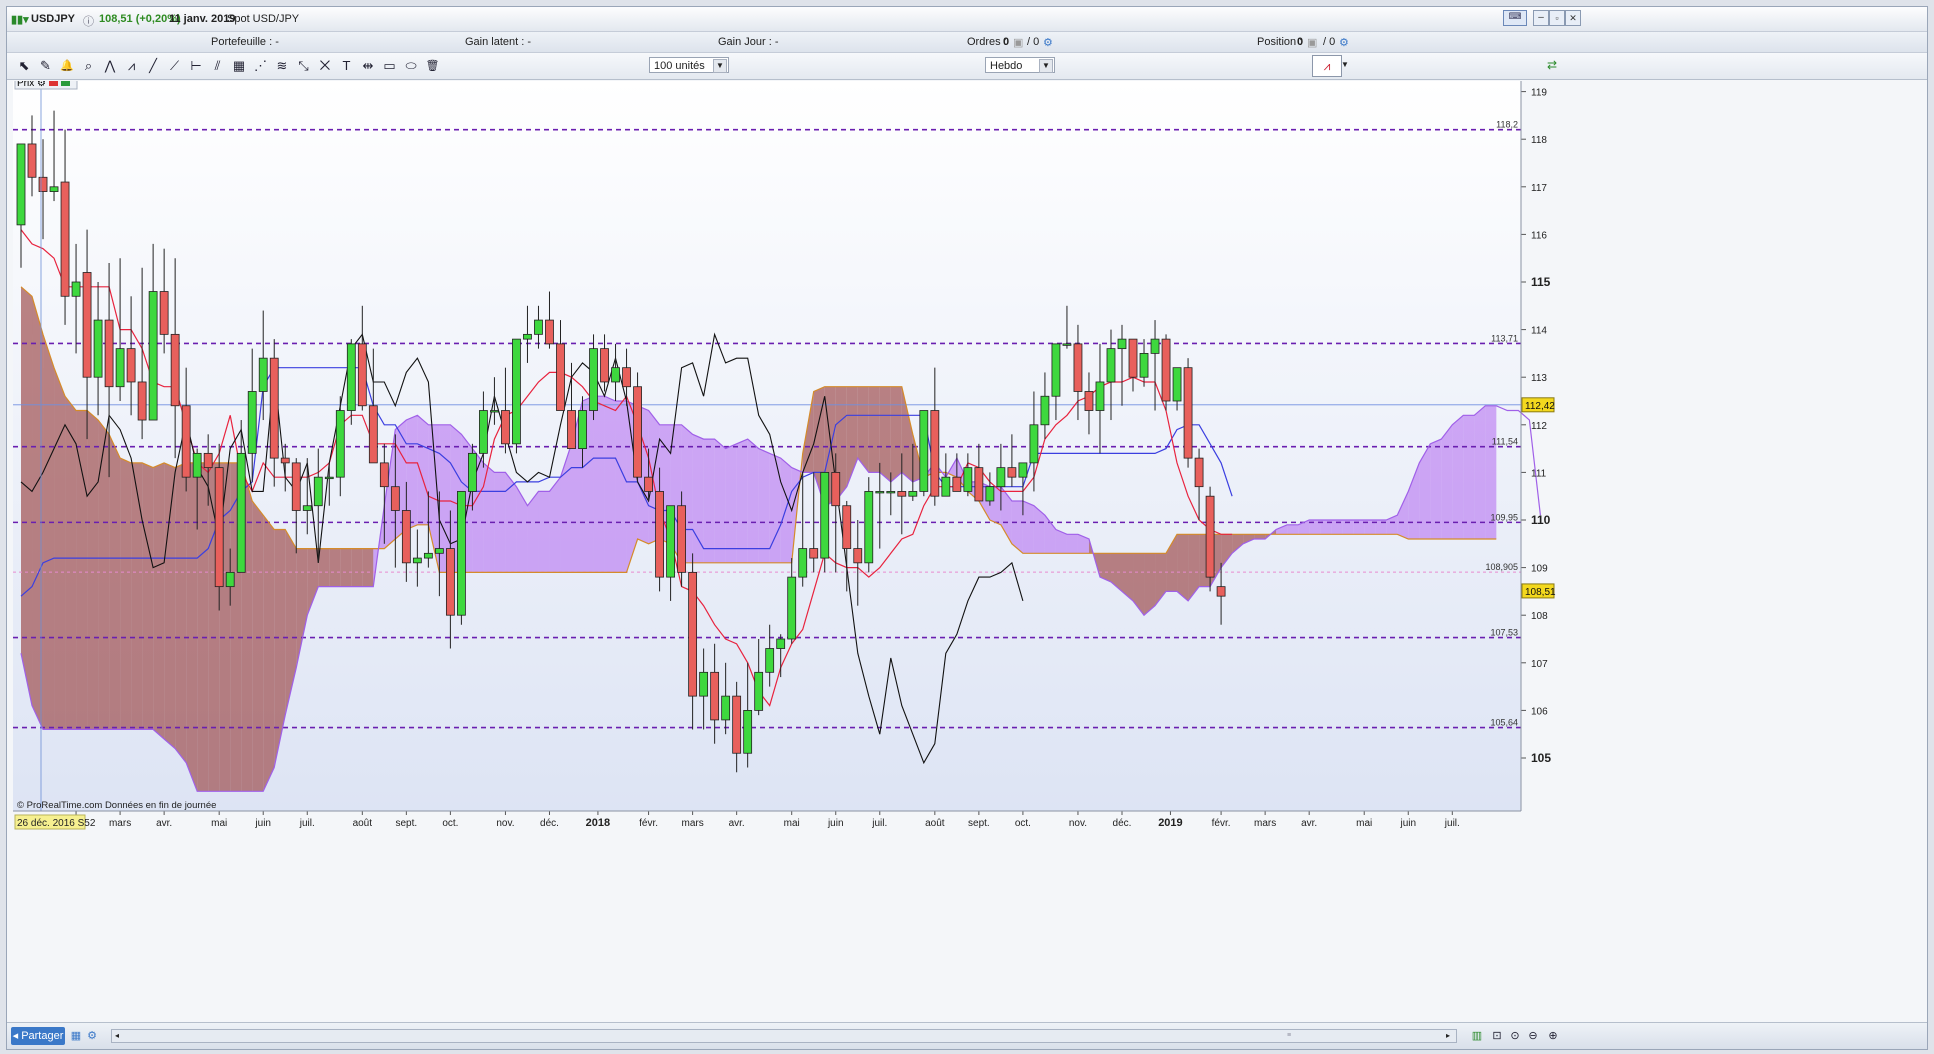 The image size is (1934, 1054). What do you see at coordinates (1515, 1036) in the screenshot?
I see `zoom-reset-icon: ⊙` at bounding box center [1515, 1036].